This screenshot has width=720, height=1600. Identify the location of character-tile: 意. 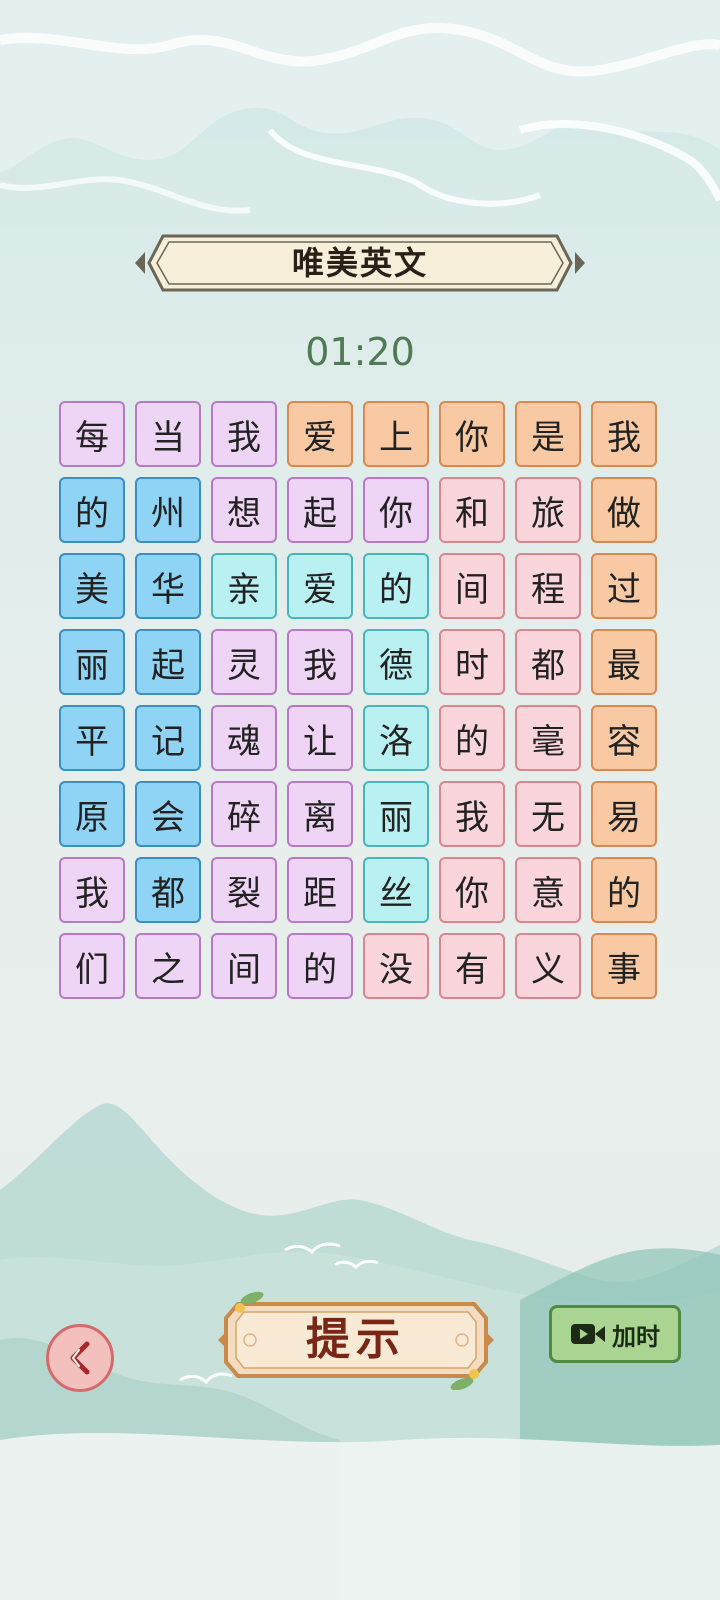
(548, 890).